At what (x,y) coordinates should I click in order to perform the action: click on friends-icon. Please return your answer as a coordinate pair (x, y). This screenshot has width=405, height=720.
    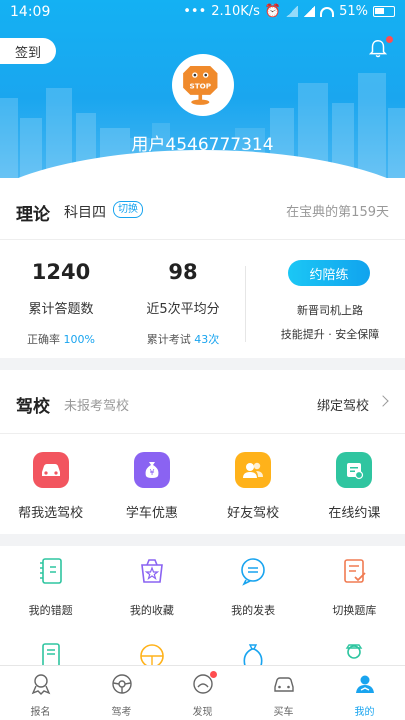
    Looking at the image, I should click on (253, 470).